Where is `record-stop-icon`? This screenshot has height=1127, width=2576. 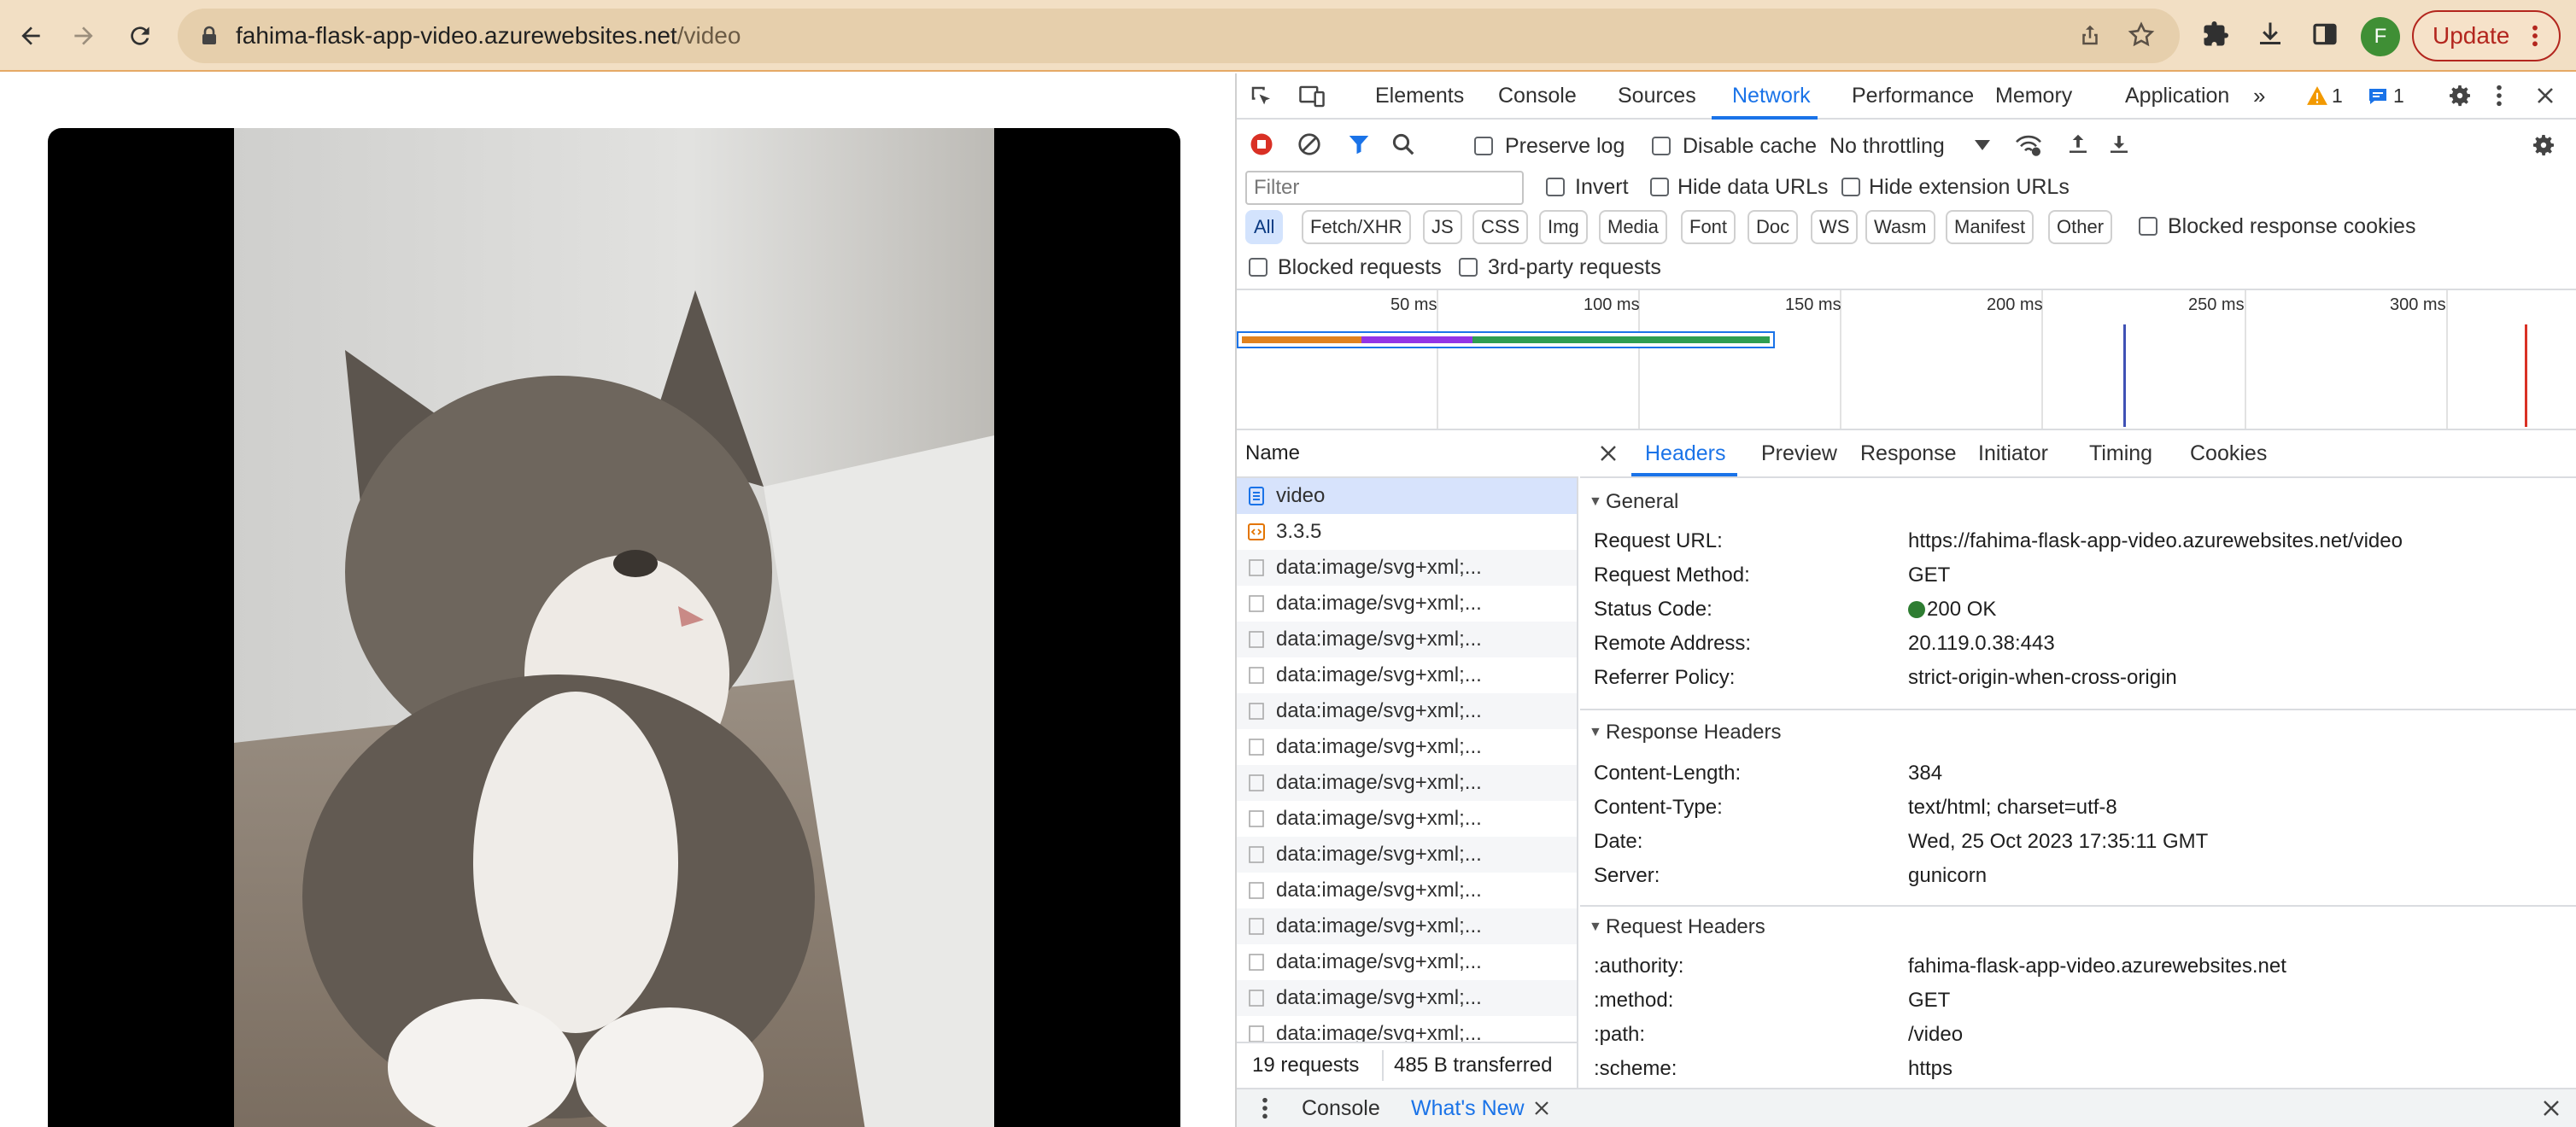 record-stop-icon is located at coordinates (1261, 144).